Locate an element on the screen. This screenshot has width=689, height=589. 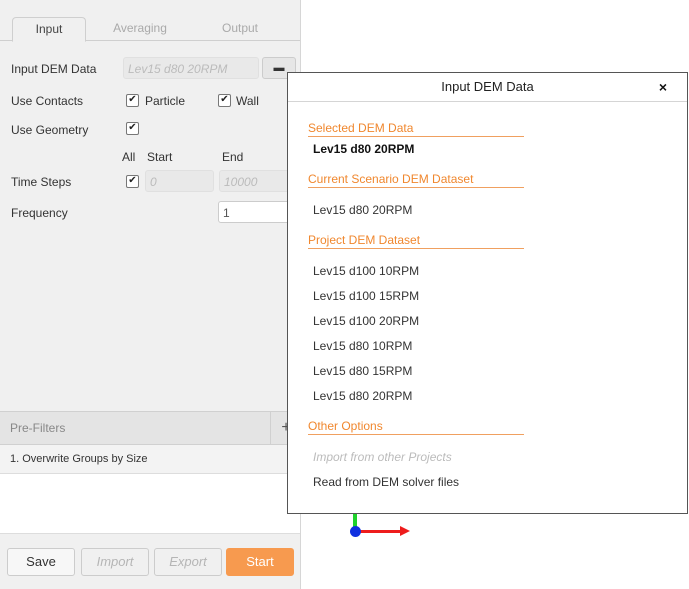
frequency-label: Frequency is located at coordinates (39, 213).